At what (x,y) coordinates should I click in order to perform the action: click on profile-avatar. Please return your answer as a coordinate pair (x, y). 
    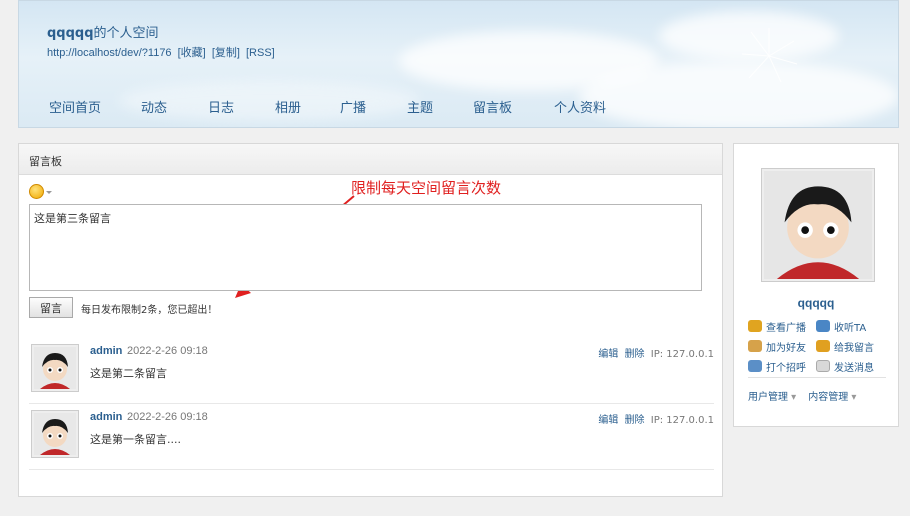
    Looking at the image, I should click on (818, 225).